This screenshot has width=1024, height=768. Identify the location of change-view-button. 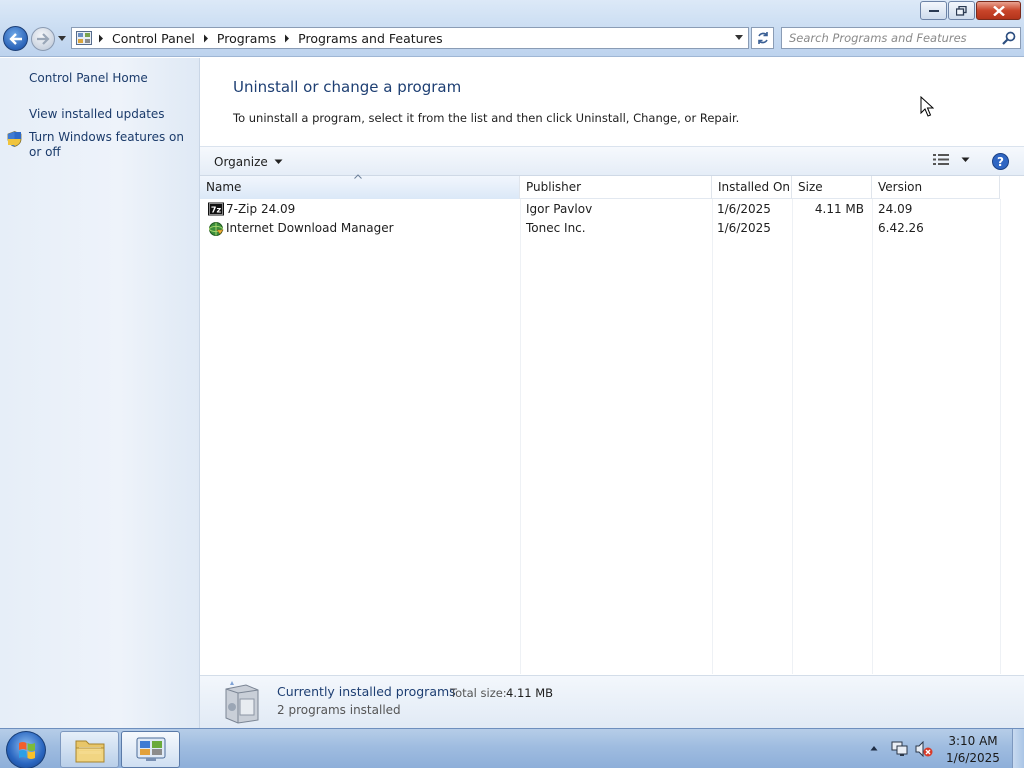
(951, 159).